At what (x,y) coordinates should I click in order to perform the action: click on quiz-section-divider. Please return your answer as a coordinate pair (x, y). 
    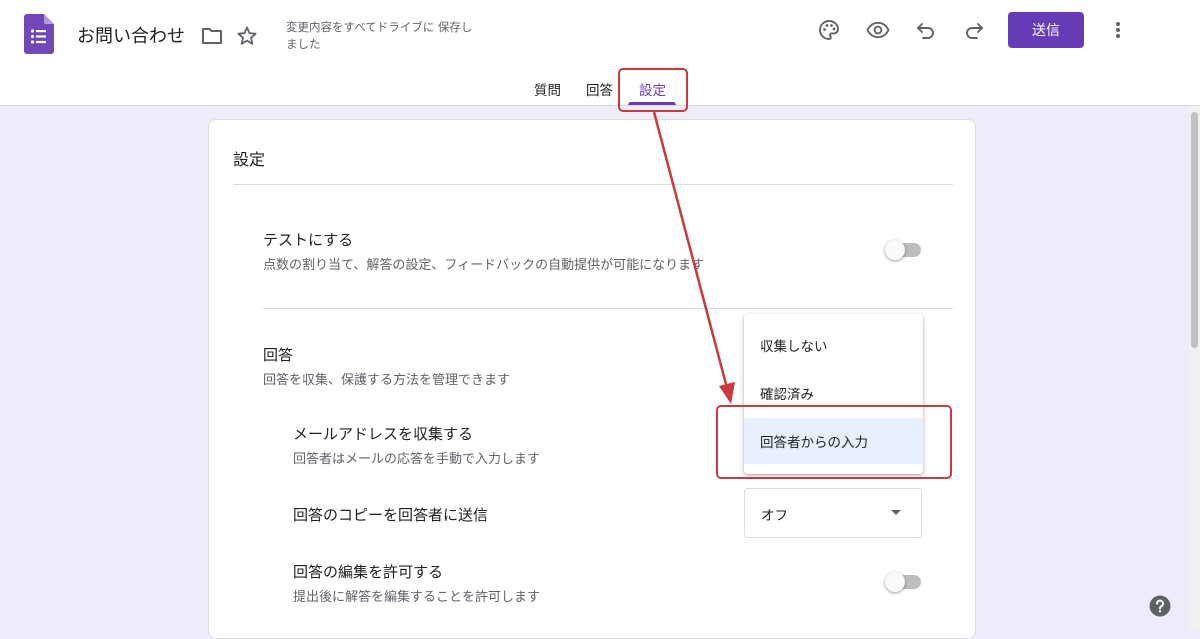
    Looking at the image, I should click on (608, 308).